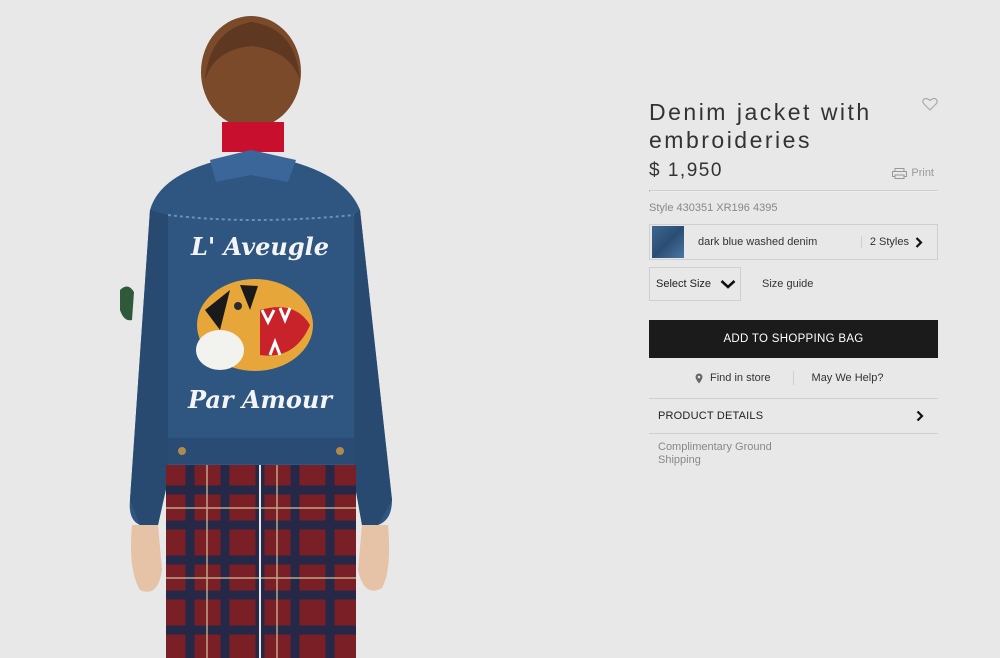 This screenshot has width=1000, height=658. I want to click on size-select: Select Size, so click(695, 284).